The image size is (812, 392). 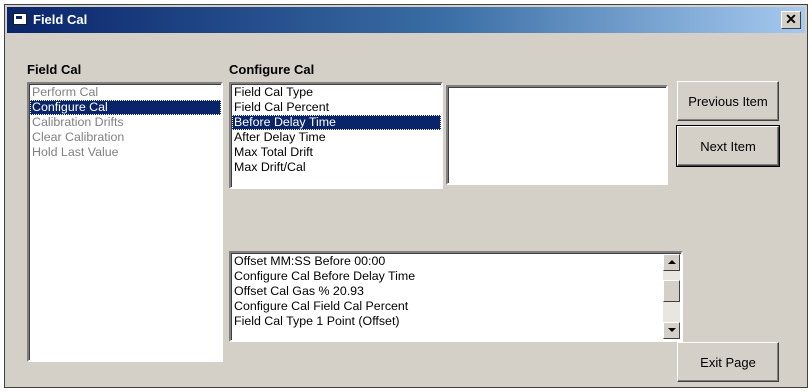 I want to click on window-title: Field Cal, so click(x=60, y=19).